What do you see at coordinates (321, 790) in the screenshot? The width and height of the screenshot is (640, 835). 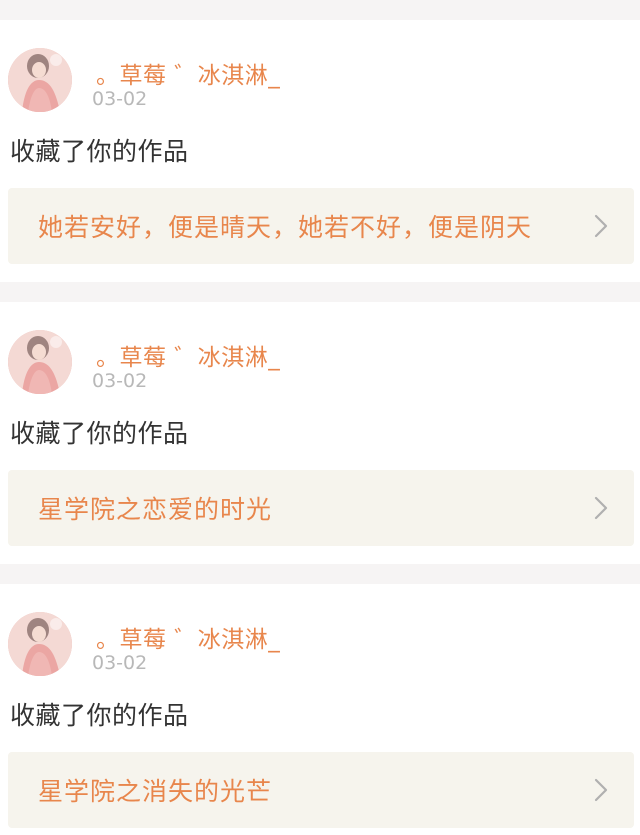 I see `work-link: 星学院之消失的光芒` at bounding box center [321, 790].